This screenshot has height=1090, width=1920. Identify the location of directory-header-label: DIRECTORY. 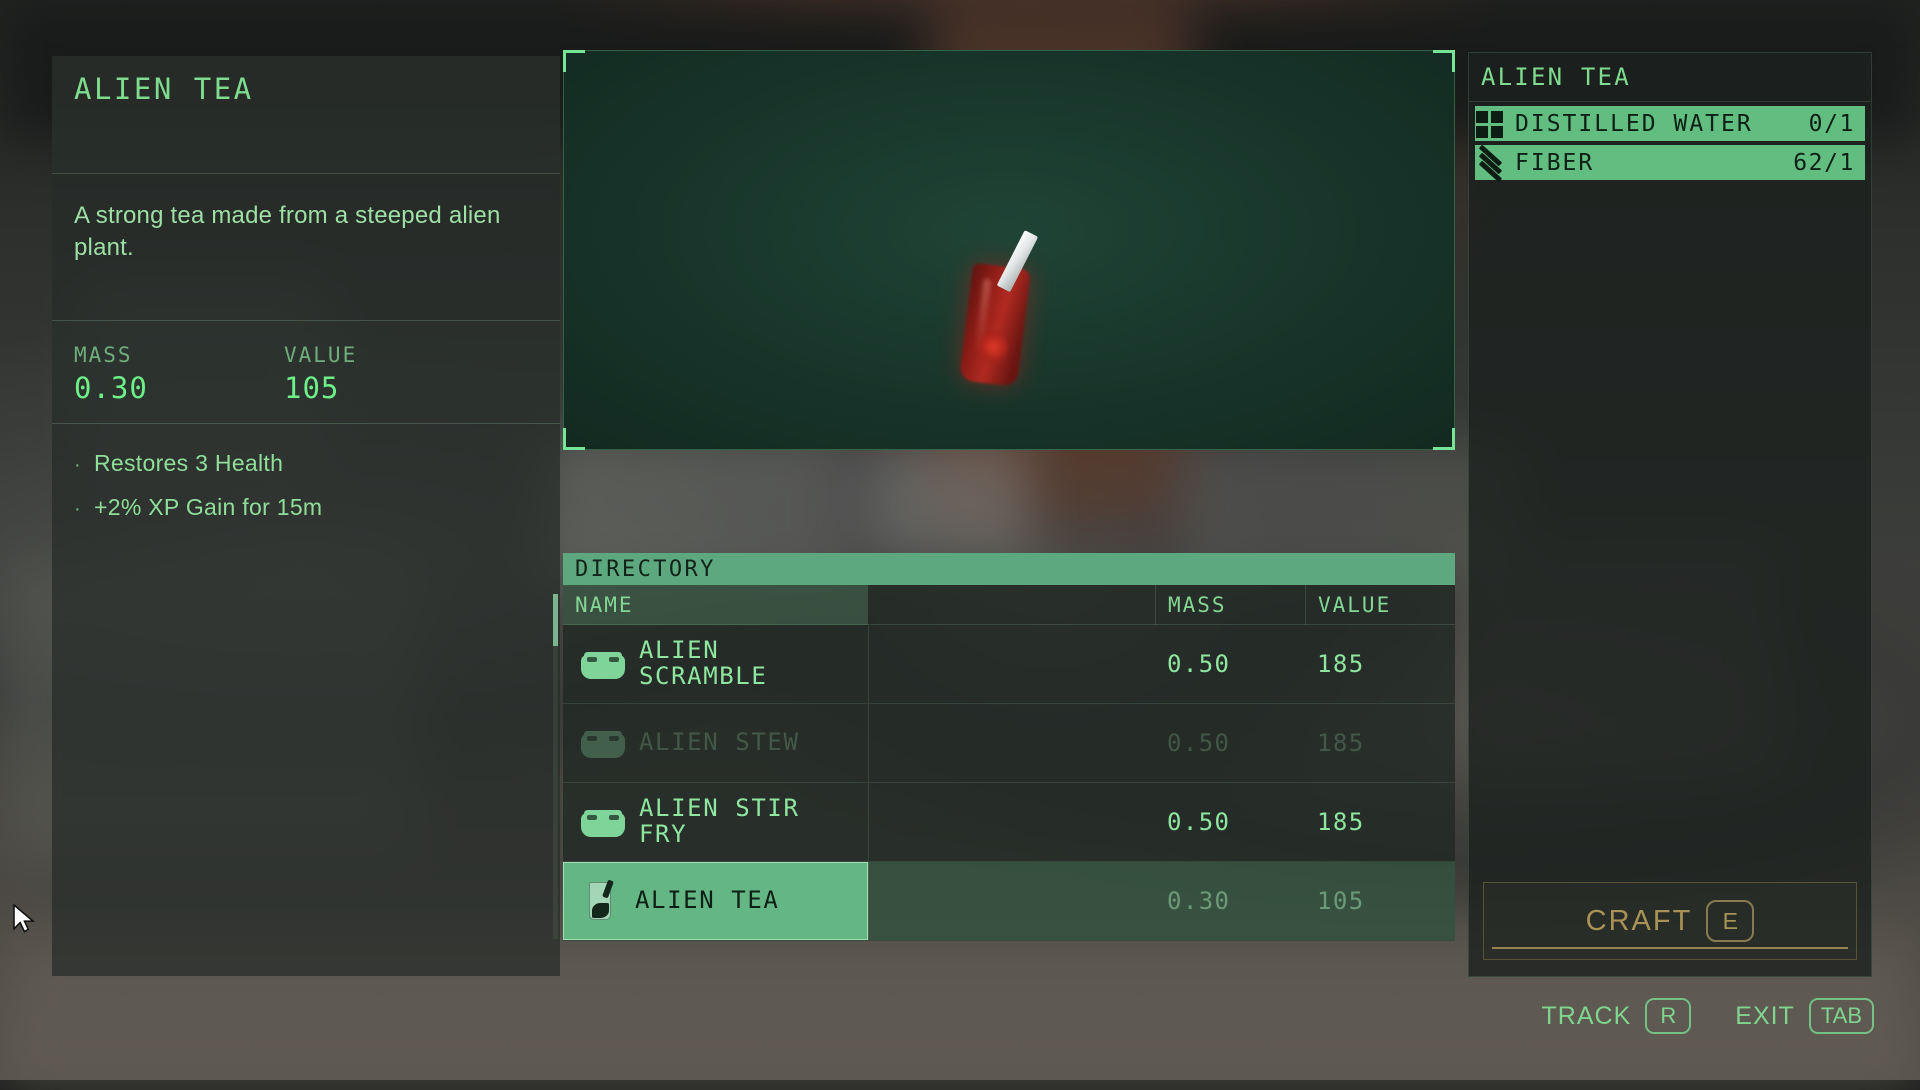
(645, 569).